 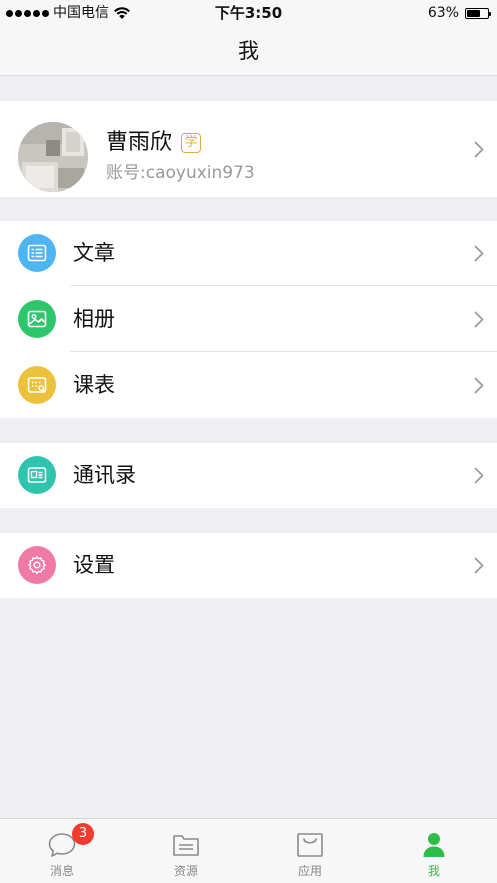 What do you see at coordinates (53, 157) in the screenshot?
I see `avatar` at bounding box center [53, 157].